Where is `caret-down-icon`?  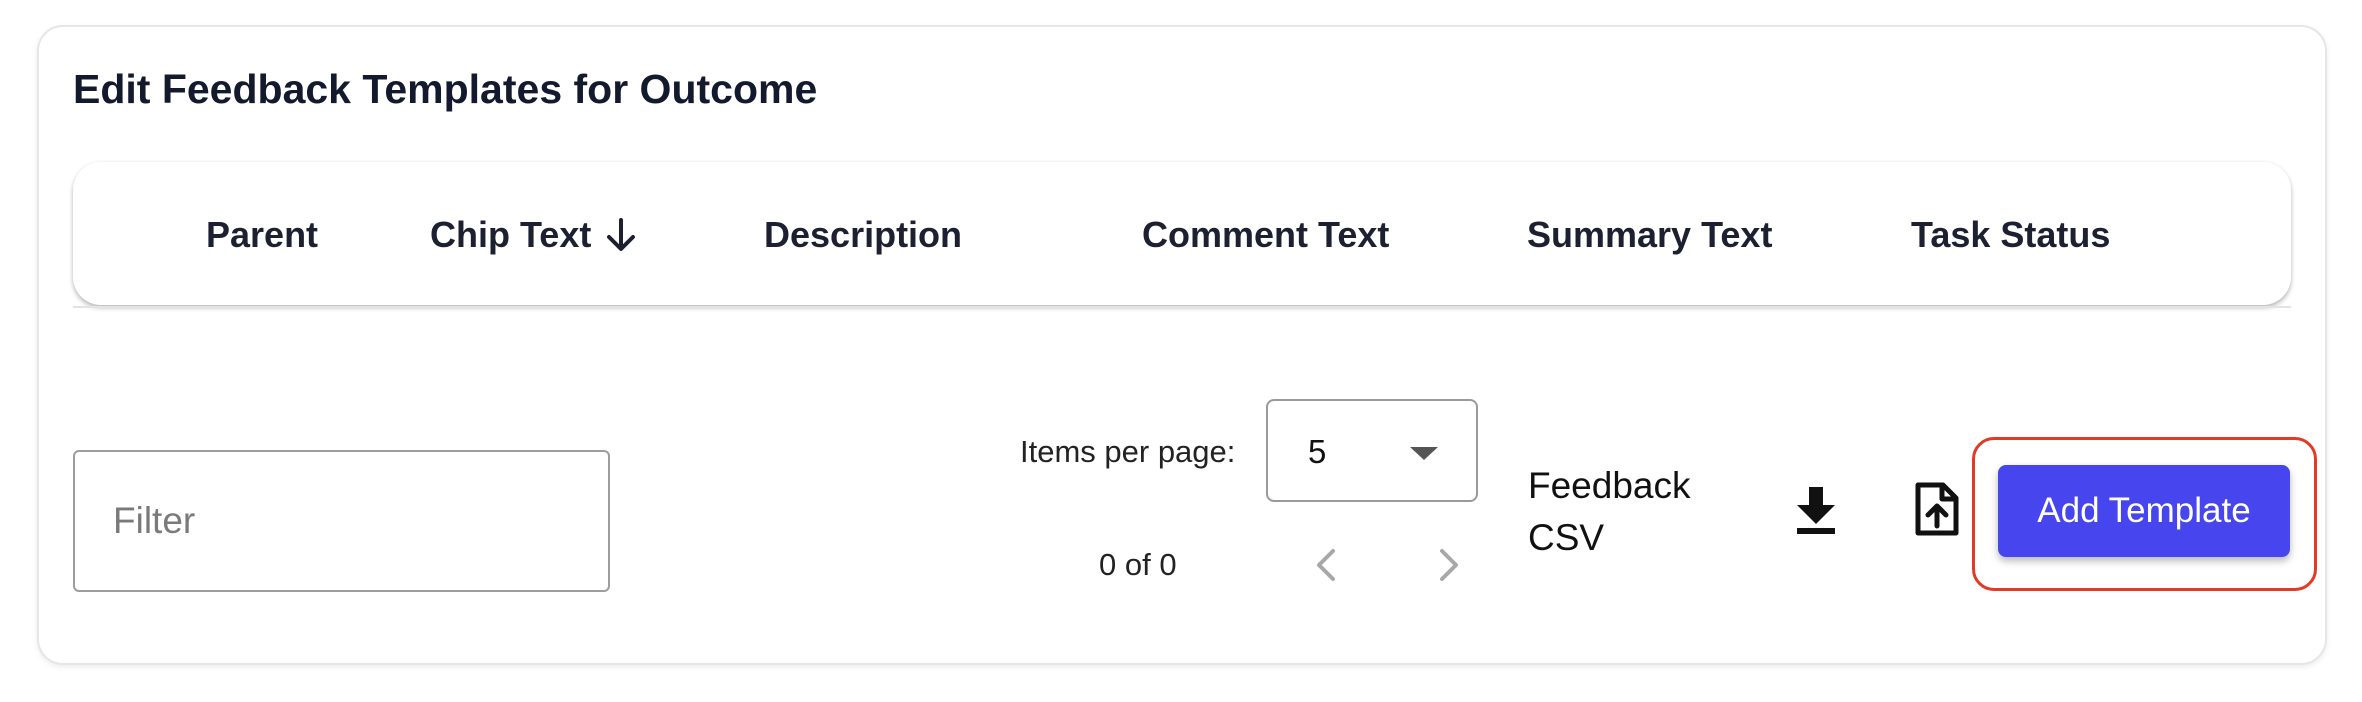 caret-down-icon is located at coordinates (1424, 453).